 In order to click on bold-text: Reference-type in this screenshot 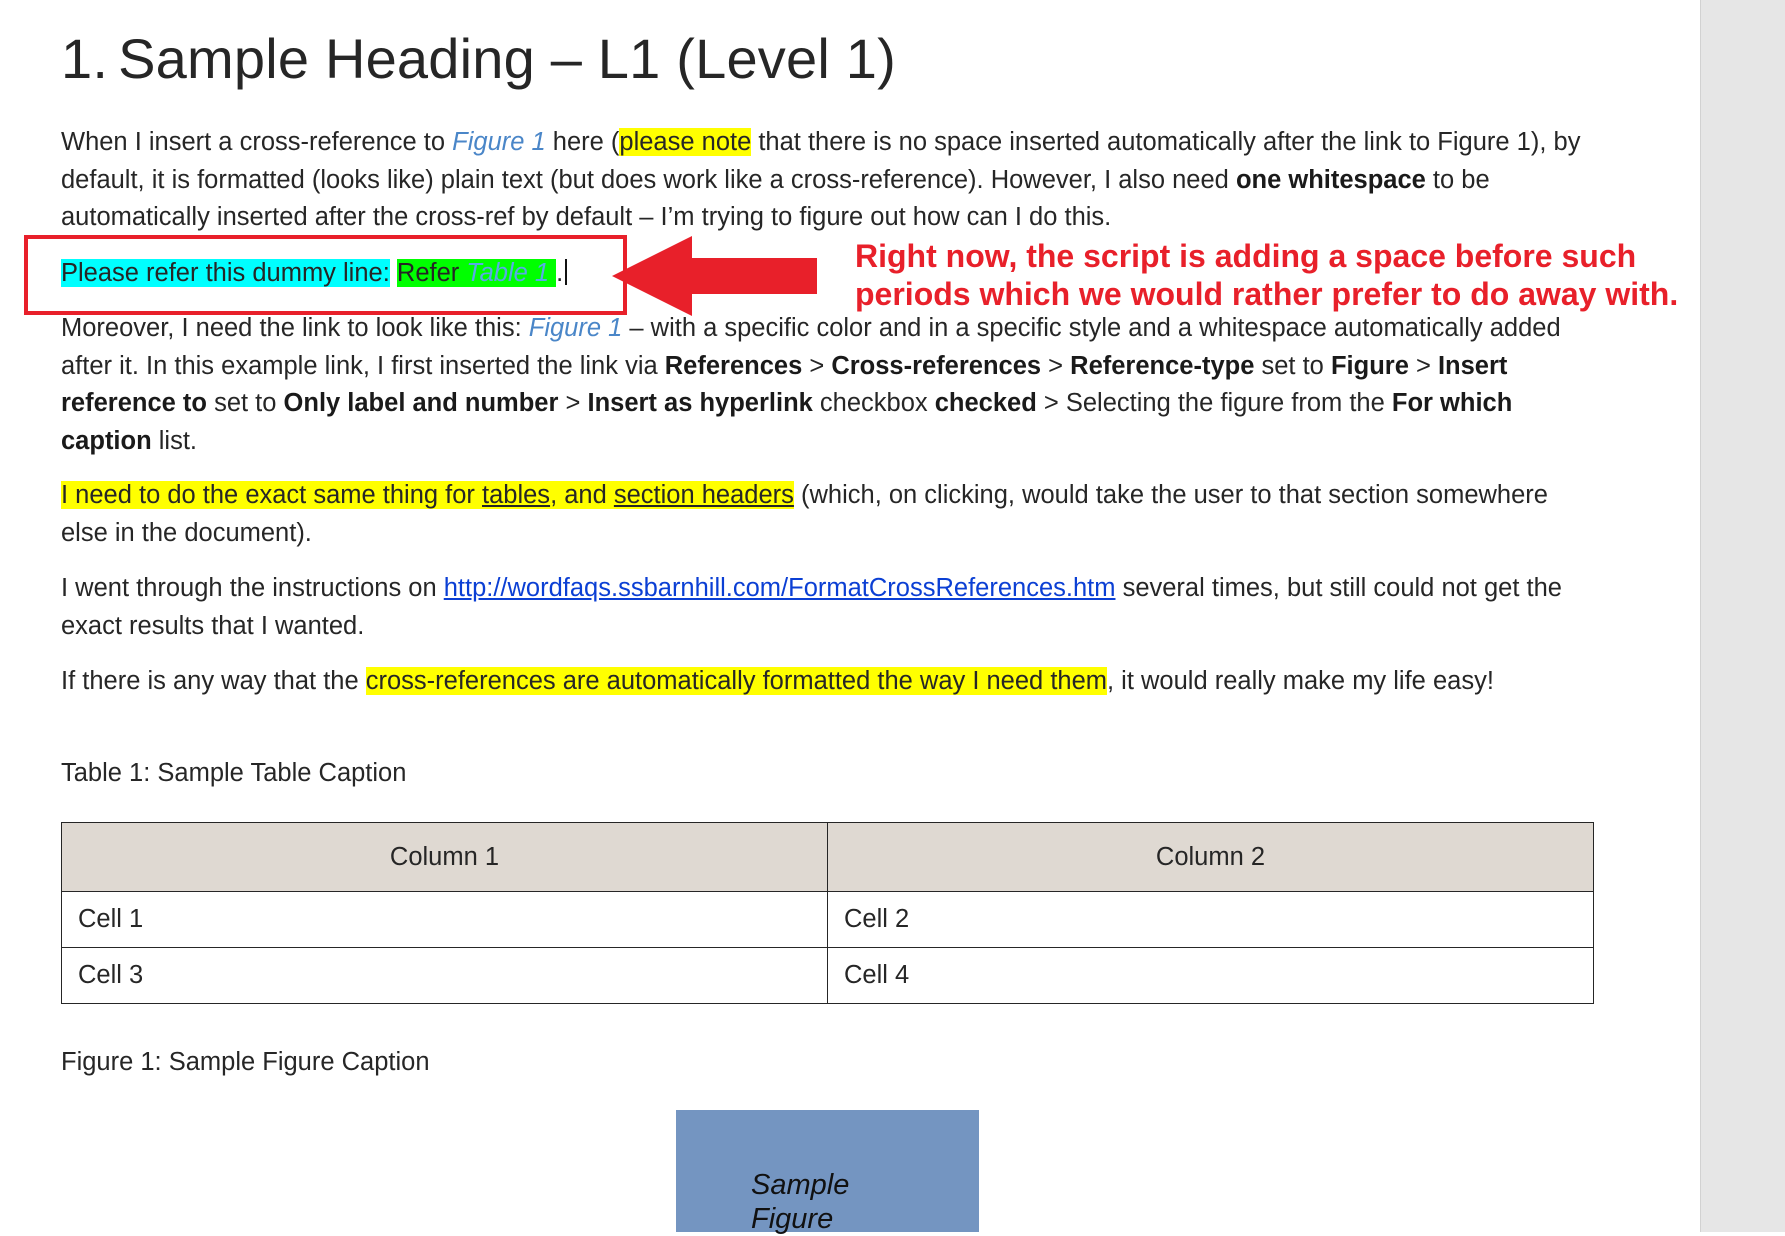, I will do `click(1162, 365)`.